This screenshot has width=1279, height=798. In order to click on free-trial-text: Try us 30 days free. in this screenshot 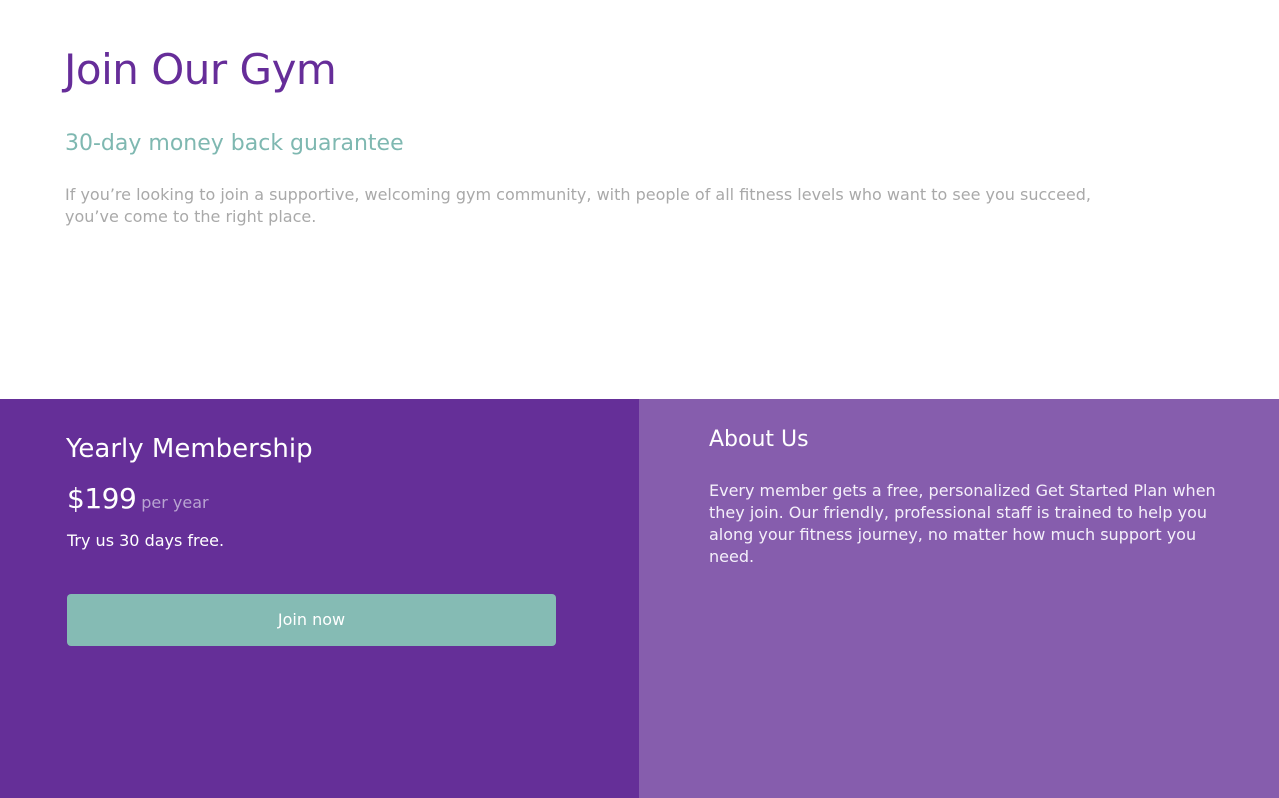, I will do `click(146, 540)`.